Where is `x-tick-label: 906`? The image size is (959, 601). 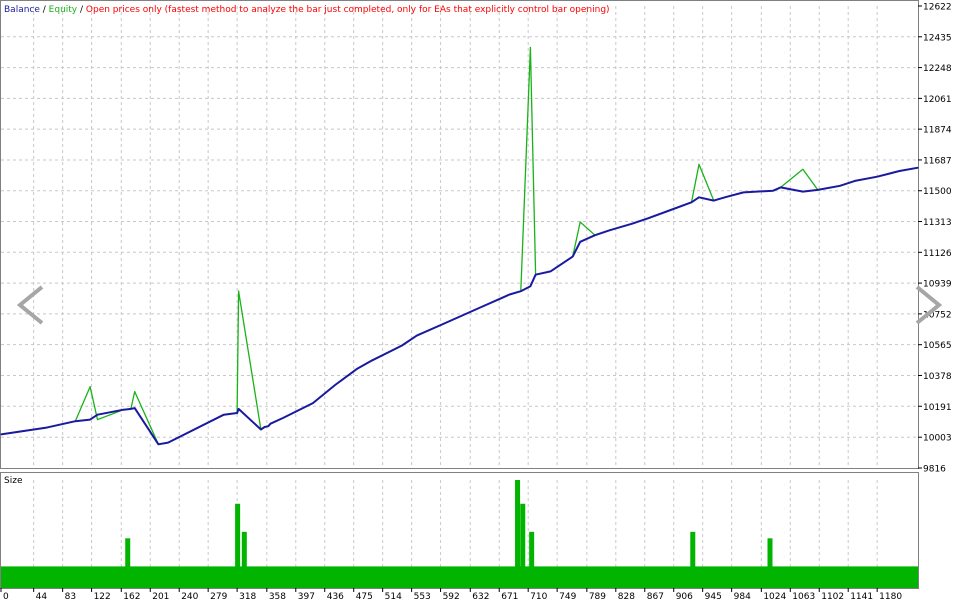 x-tick-label: 906 is located at coordinates (684, 596).